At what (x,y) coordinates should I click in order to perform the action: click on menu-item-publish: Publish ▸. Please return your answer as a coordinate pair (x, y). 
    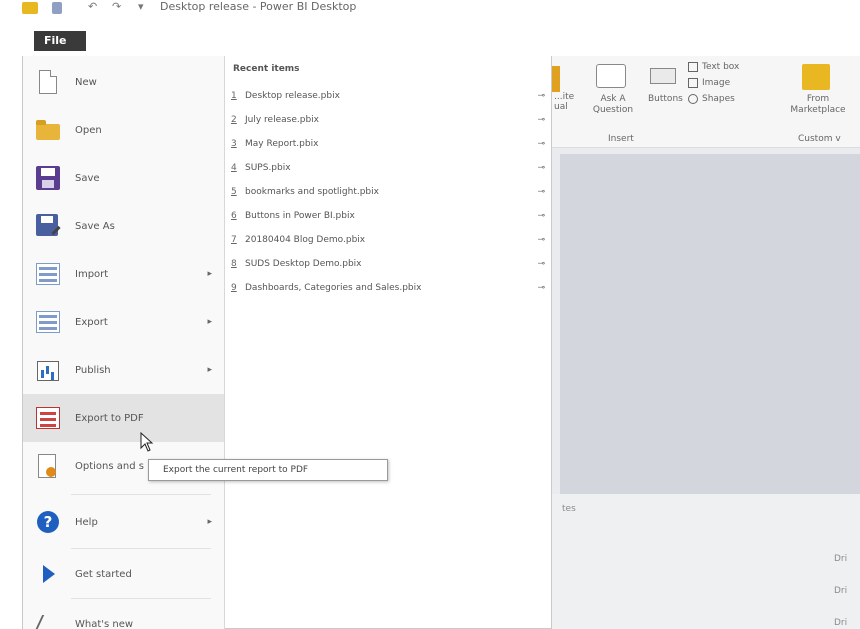
    Looking at the image, I should click on (123, 370).